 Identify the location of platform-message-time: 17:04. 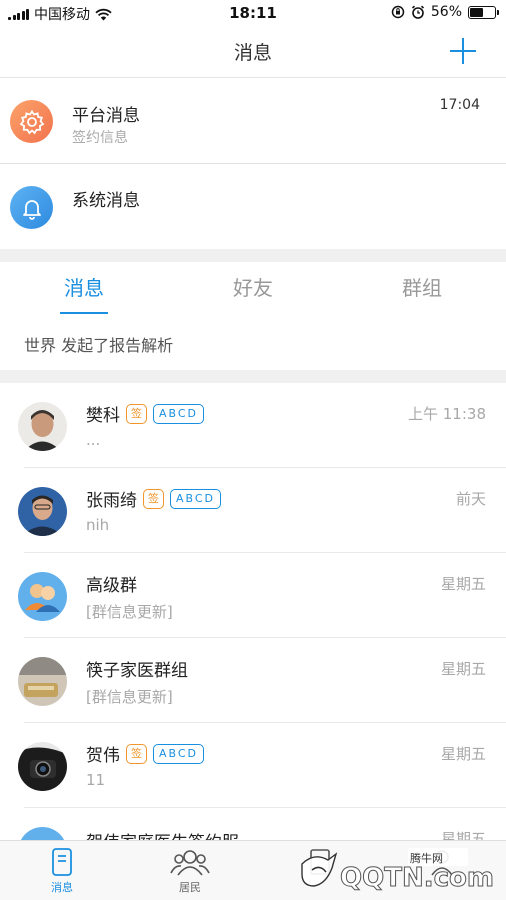
(459, 105).